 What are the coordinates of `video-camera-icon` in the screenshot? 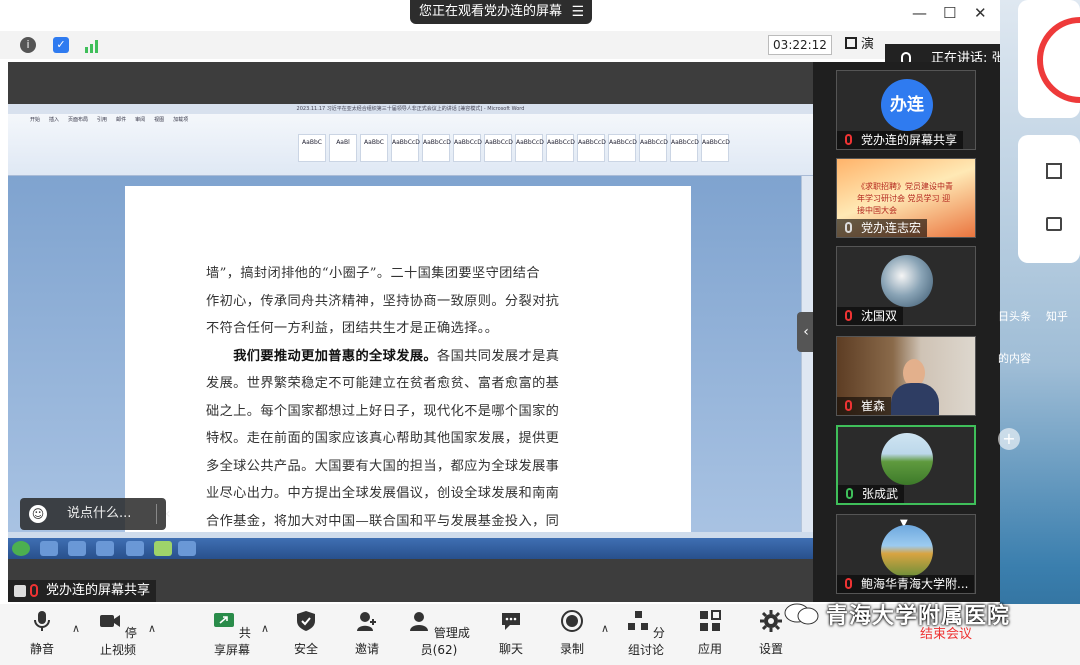 It's located at (110, 621).